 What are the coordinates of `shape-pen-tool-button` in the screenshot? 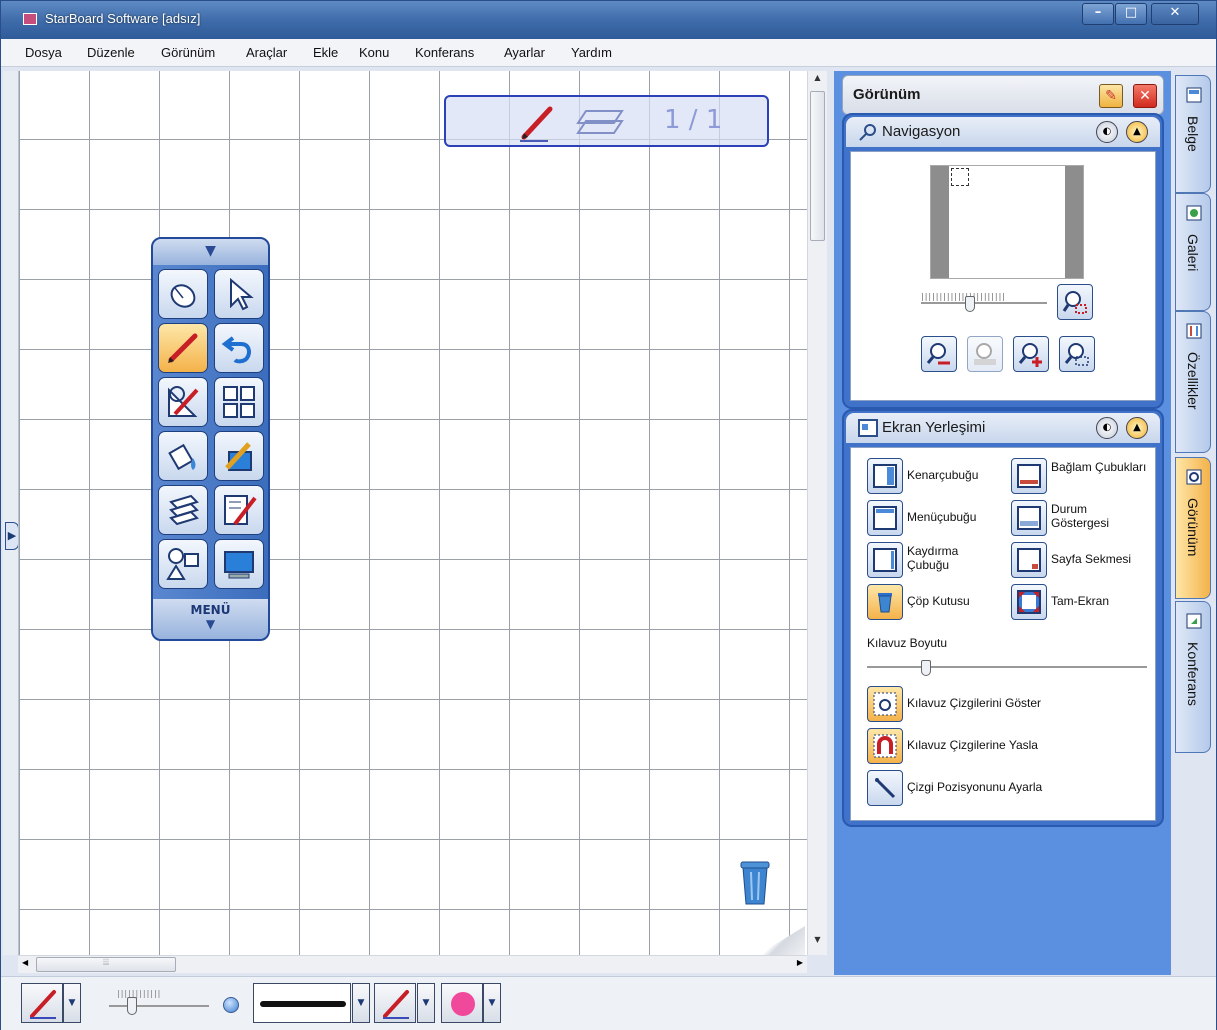 It's located at (183, 402).